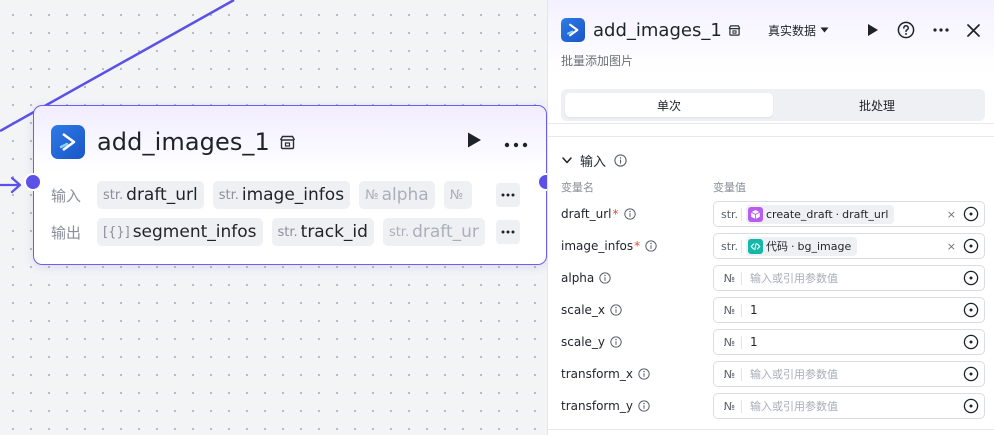 This screenshot has height=435, width=994. I want to click on help-icon, so click(906, 30).